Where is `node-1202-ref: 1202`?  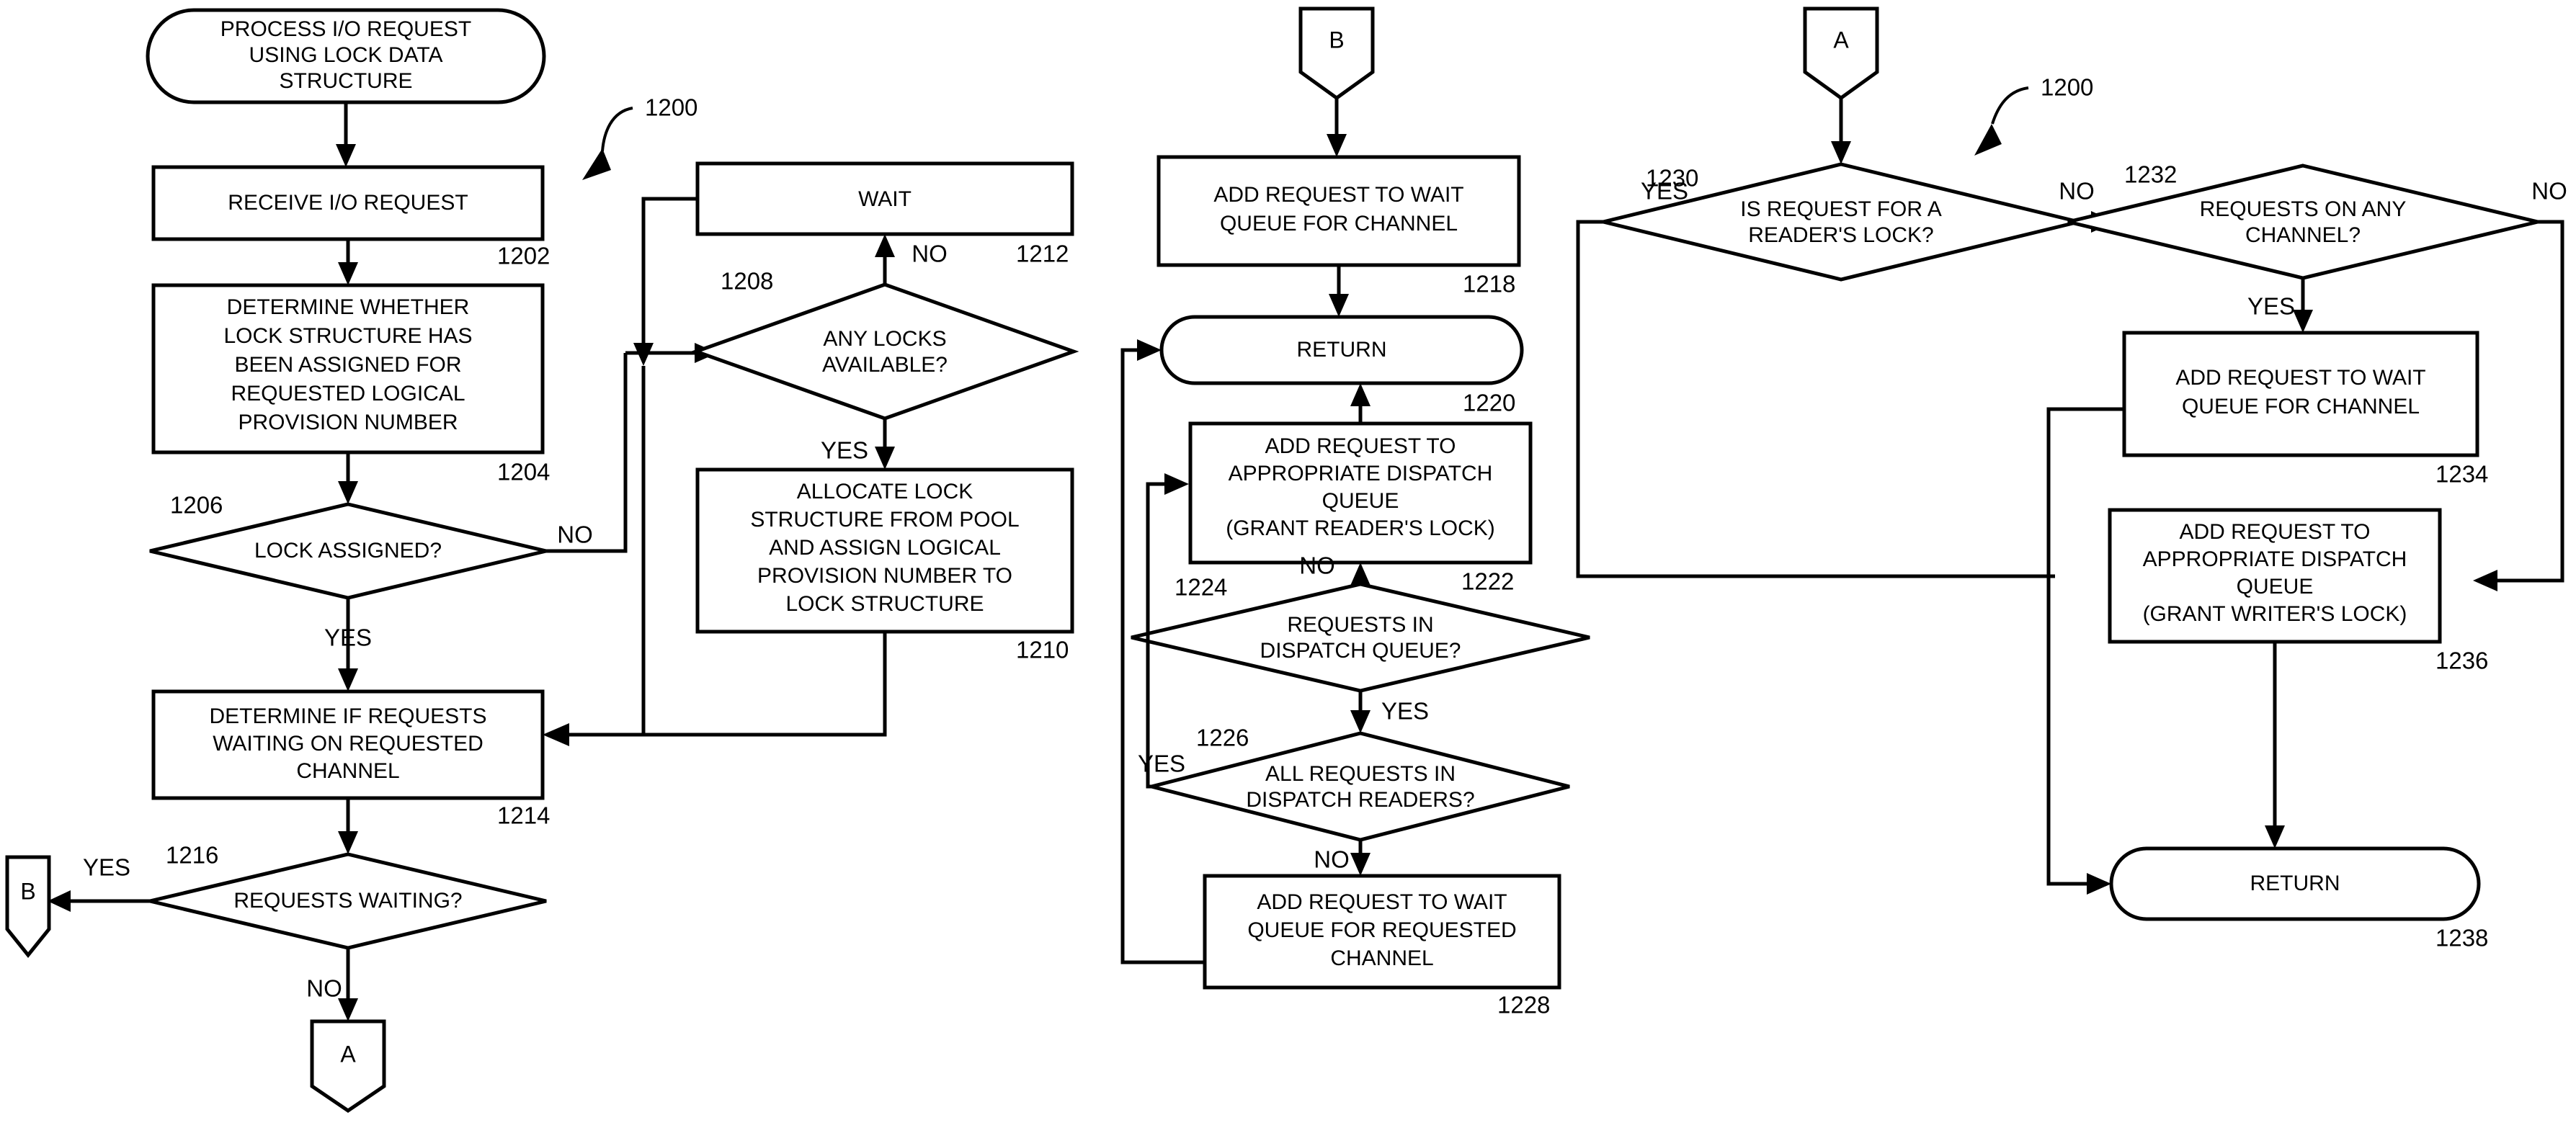 node-1202-ref: 1202 is located at coordinates (523, 256).